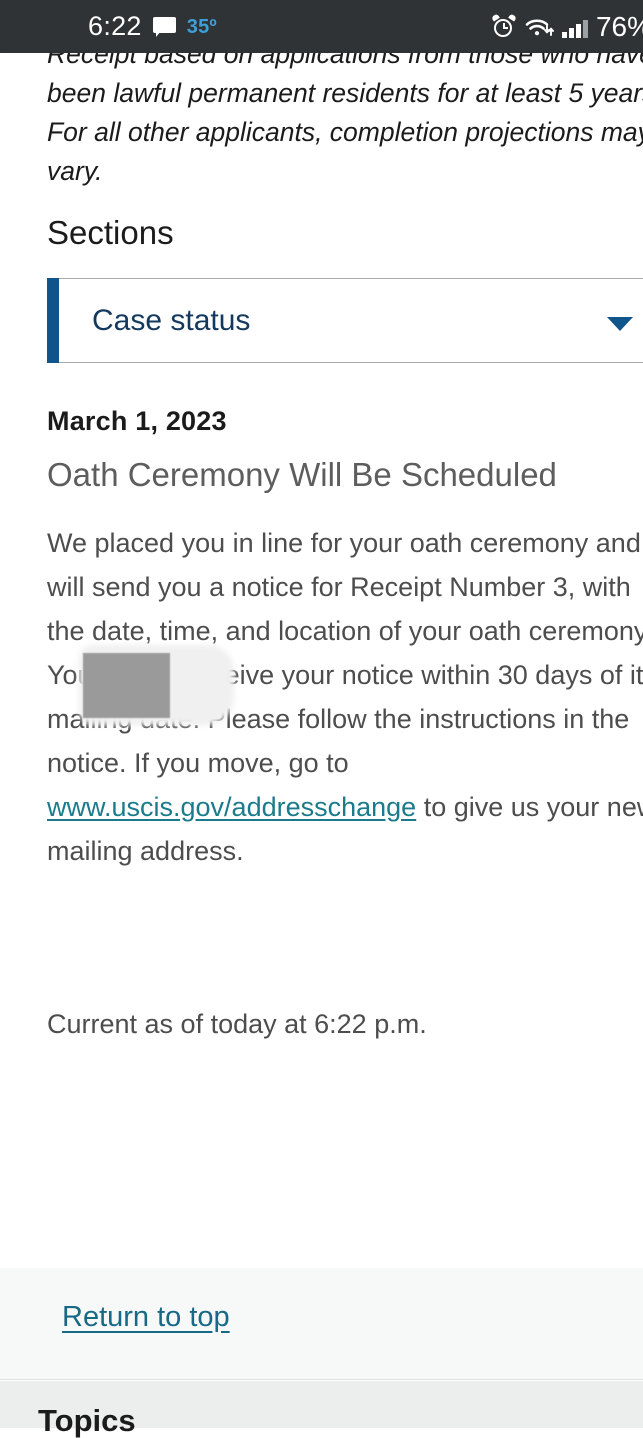 This screenshot has height=1438, width=643. Describe the element at coordinates (146, 1317) in the screenshot. I see `return-to-top-link: Return to top` at that location.